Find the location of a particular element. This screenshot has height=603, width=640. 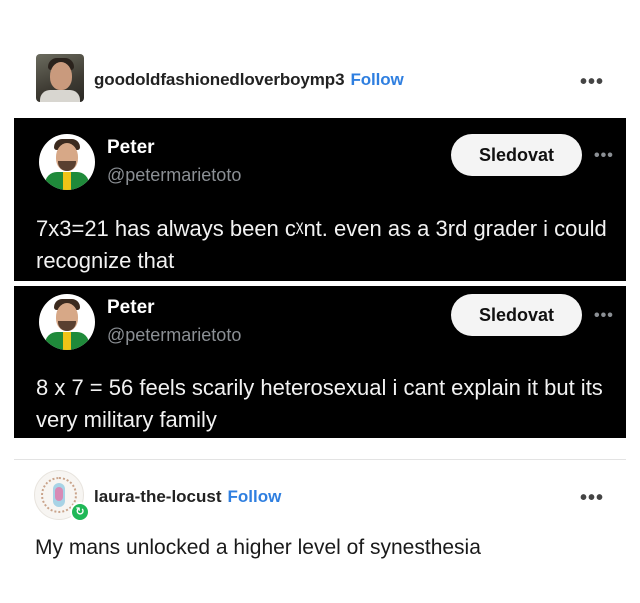

username-line: laura-the-locust Follow is located at coordinates (187, 497).